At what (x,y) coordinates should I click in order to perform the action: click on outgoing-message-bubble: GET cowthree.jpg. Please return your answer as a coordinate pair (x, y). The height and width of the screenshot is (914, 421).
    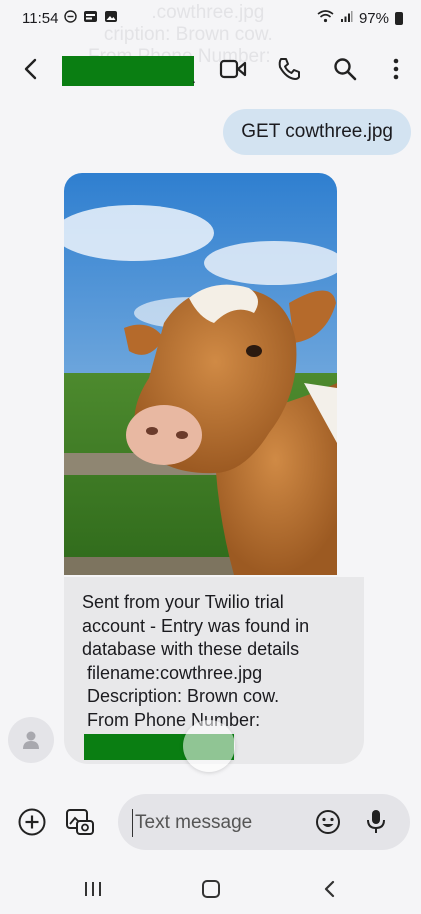
    Looking at the image, I should click on (317, 132).